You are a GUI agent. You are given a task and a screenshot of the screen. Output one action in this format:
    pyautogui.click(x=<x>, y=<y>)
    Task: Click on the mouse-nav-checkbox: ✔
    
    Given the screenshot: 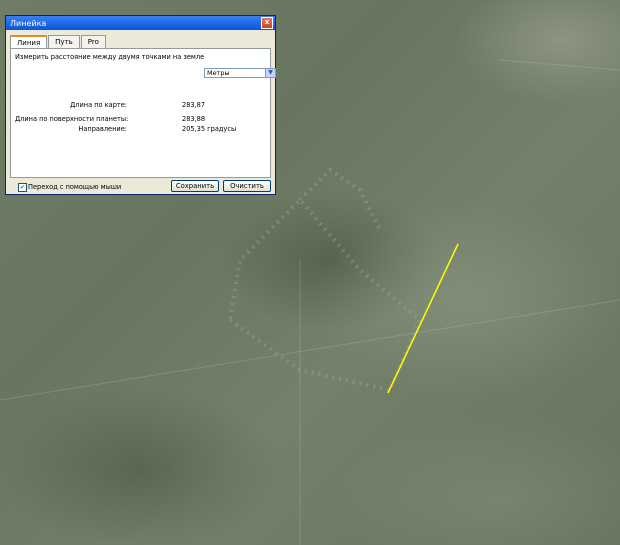 What is the action you would take?
    pyautogui.click(x=22, y=187)
    